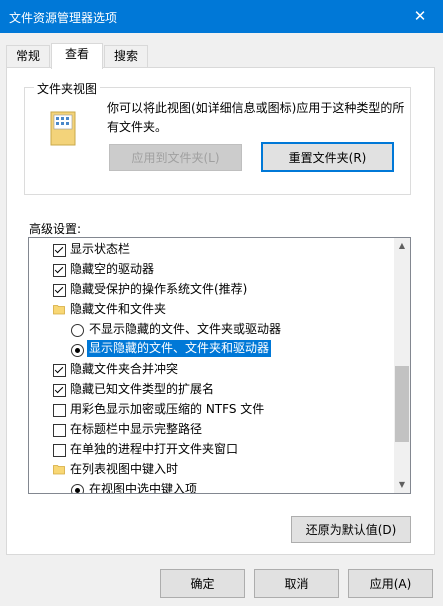  Describe the element at coordinates (221, 16) in the screenshot. I see `title-bar: 文件资源管理器选项 ✕` at that location.